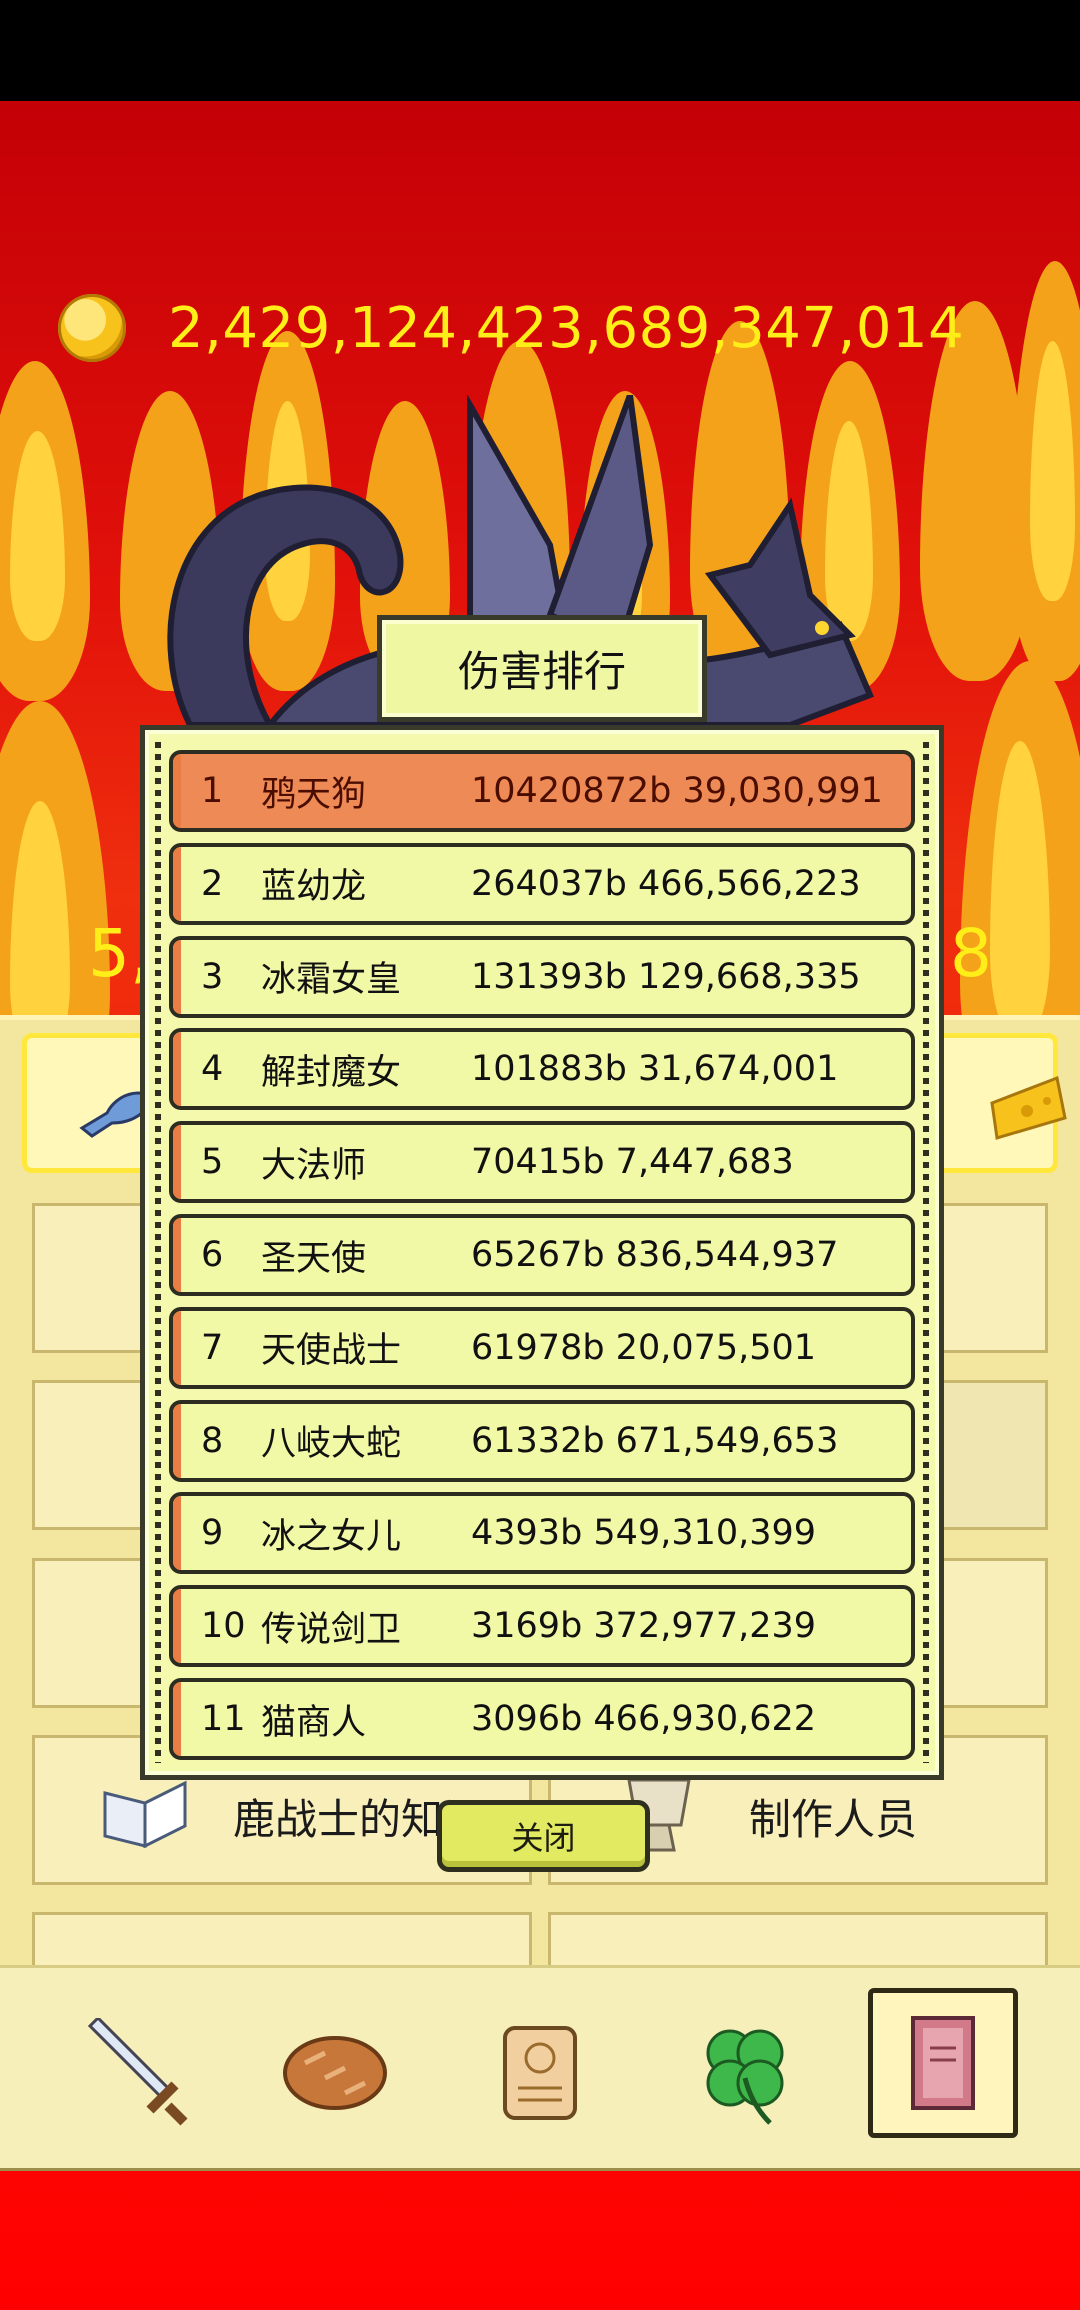  What do you see at coordinates (655, 1069) in the screenshot?
I see `damage-value: 101883b 31,674,001` at bounding box center [655, 1069].